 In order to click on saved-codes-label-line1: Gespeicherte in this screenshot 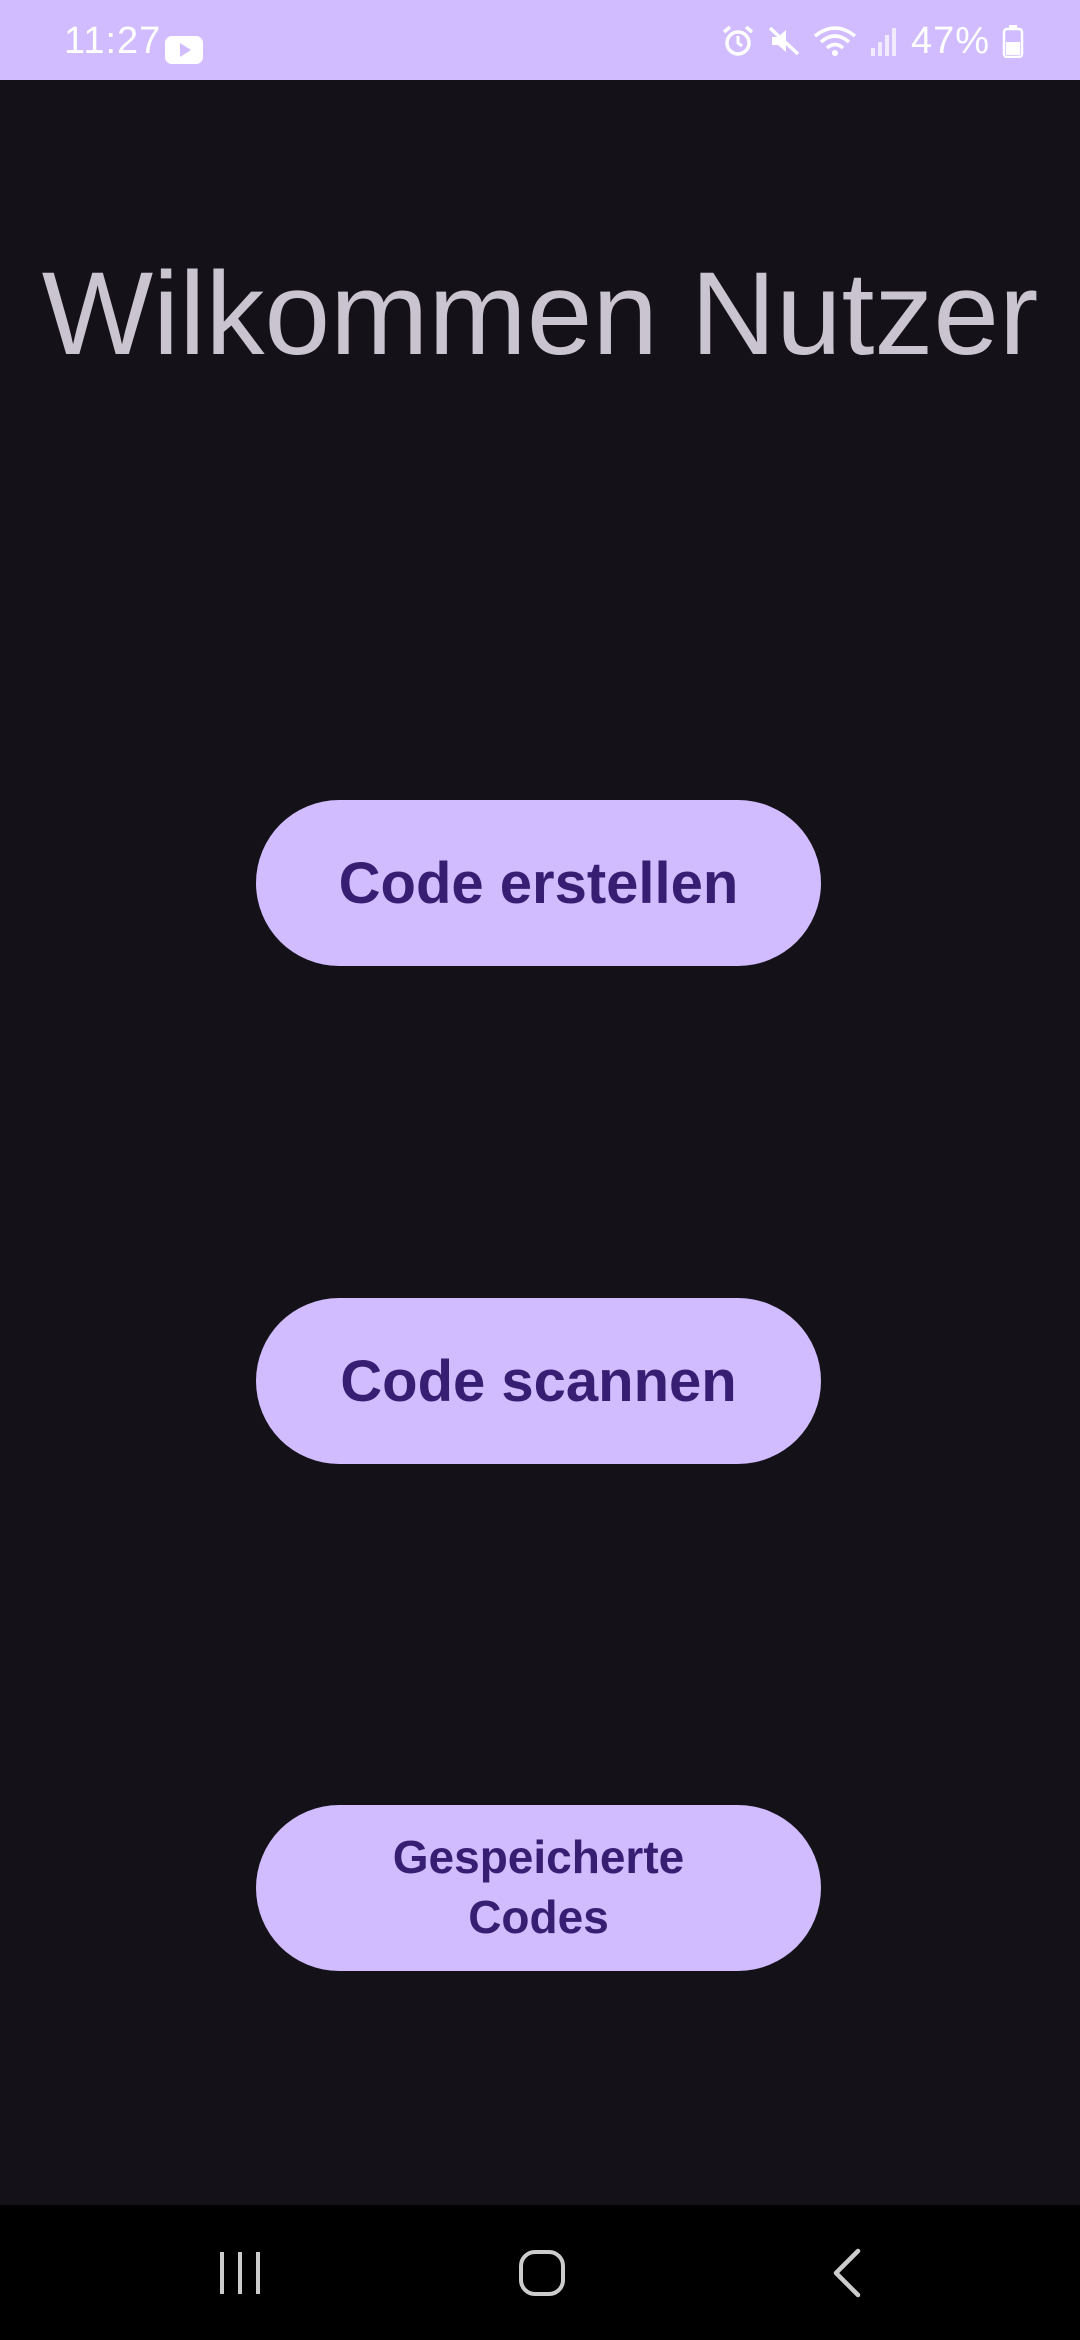, I will do `click(538, 1857)`.